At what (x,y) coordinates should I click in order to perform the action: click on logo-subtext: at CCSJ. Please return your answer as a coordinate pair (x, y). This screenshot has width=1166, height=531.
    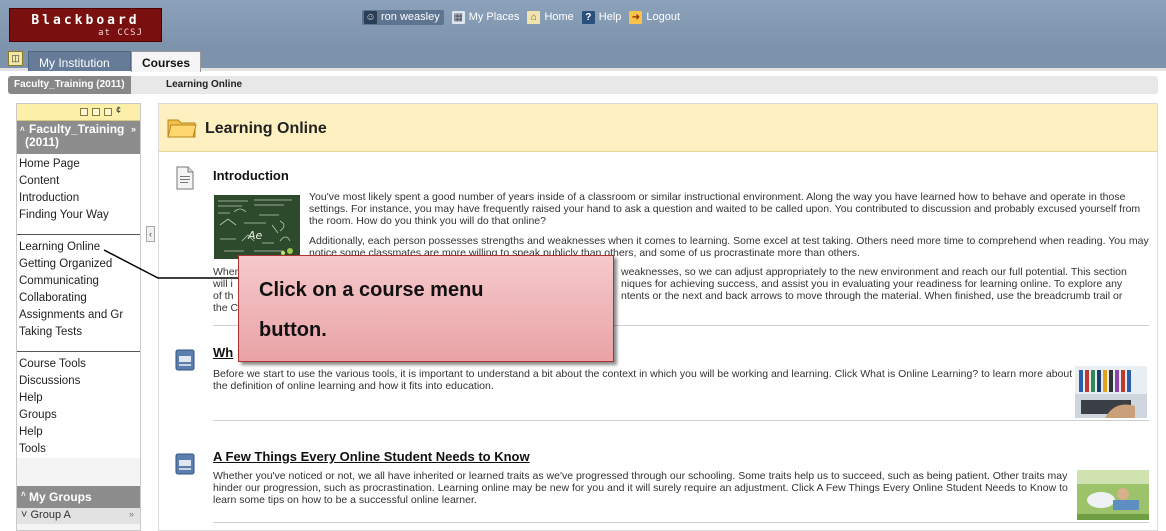
    Looking at the image, I should click on (120, 33).